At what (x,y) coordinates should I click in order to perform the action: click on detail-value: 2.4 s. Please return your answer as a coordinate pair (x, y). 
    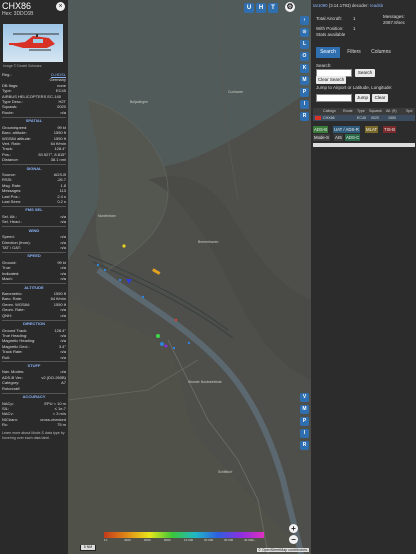
    Looking at the image, I should click on (61, 196).